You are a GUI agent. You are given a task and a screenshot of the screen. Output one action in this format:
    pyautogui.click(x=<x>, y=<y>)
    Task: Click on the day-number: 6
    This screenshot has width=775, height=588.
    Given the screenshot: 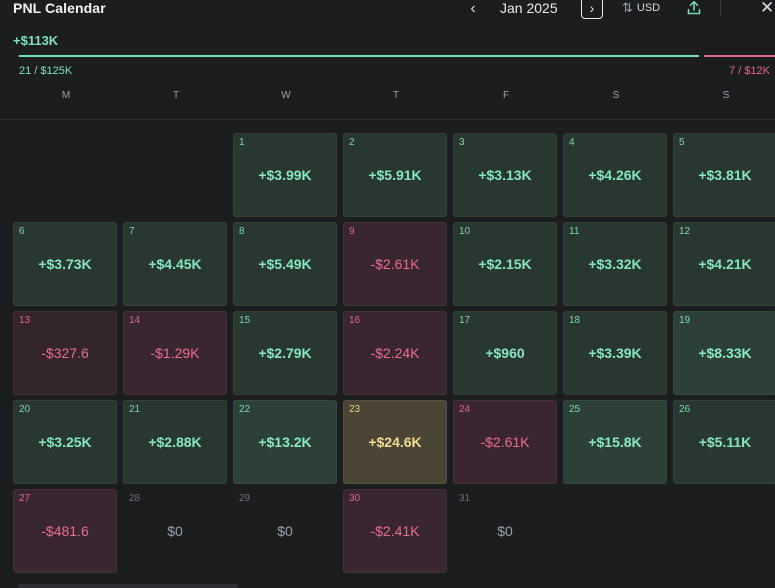 What is the action you would take?
    pyautogui.click(x=22, y=231)
    